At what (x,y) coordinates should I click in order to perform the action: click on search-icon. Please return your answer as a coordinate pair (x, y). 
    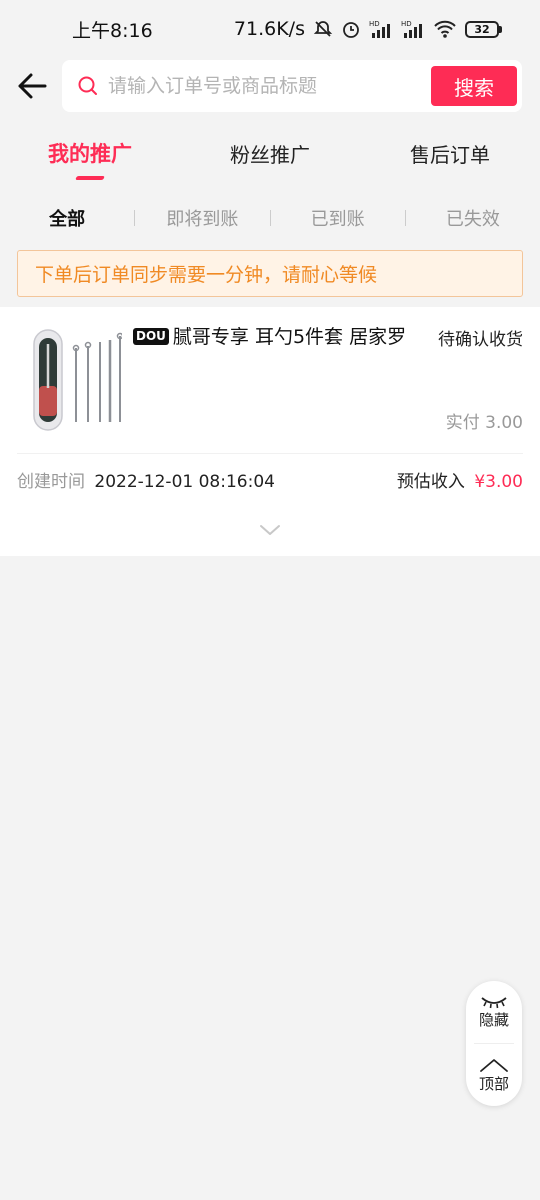
    Looking at the image, I should click on (87, 85).